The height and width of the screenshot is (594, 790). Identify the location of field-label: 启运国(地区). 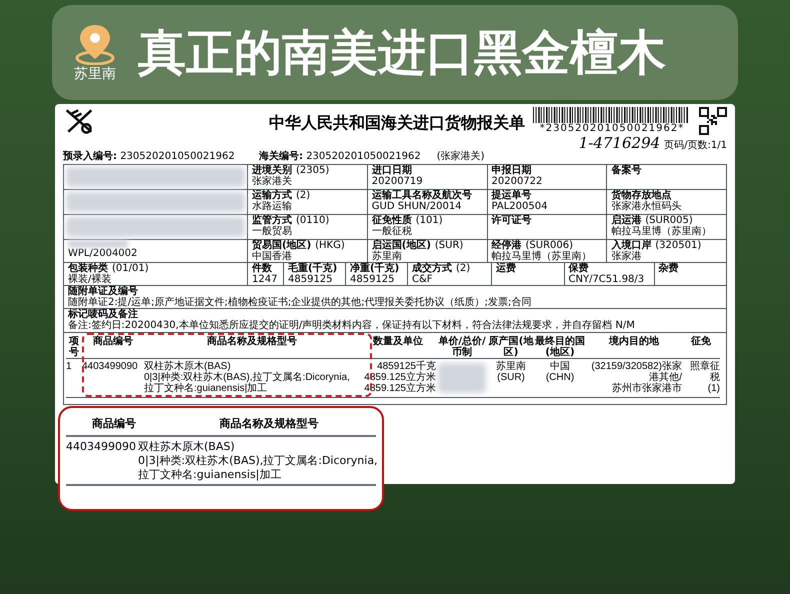
(401, 245).